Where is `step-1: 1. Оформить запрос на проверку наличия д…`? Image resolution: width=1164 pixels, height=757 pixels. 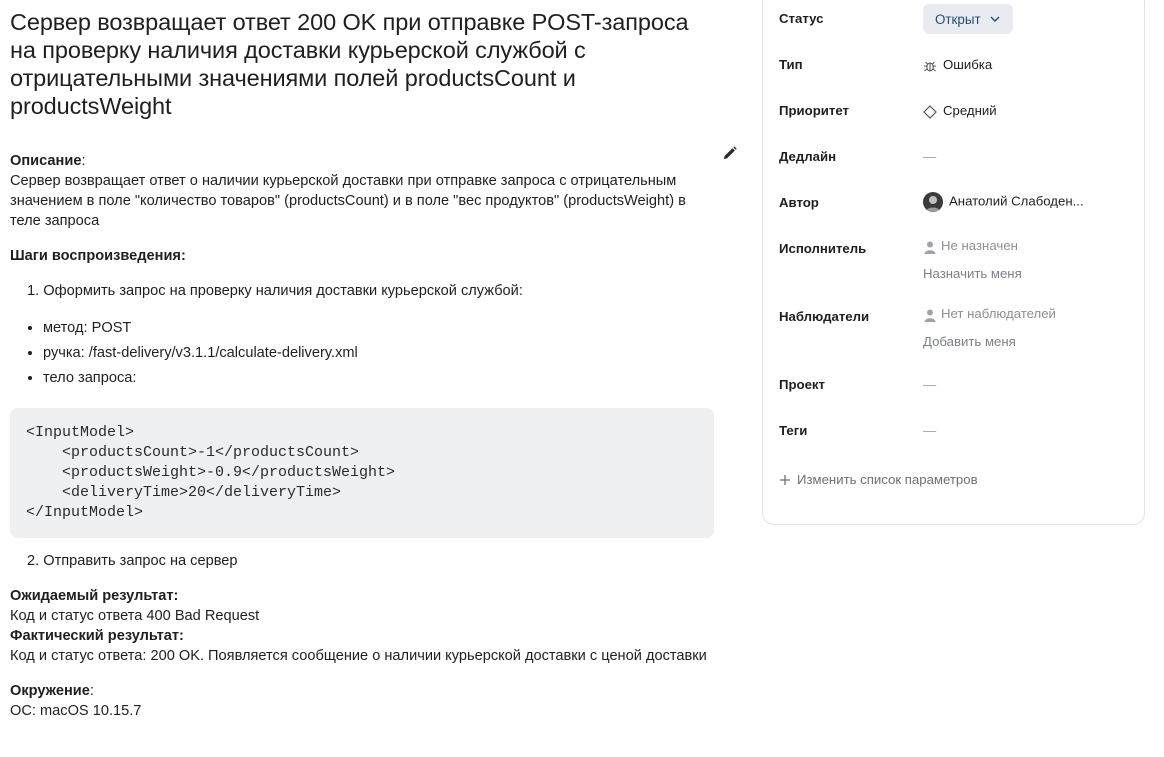
step-1: 1. Оформить запрос на проверку наличия д… is located at coordinates (275, 291).